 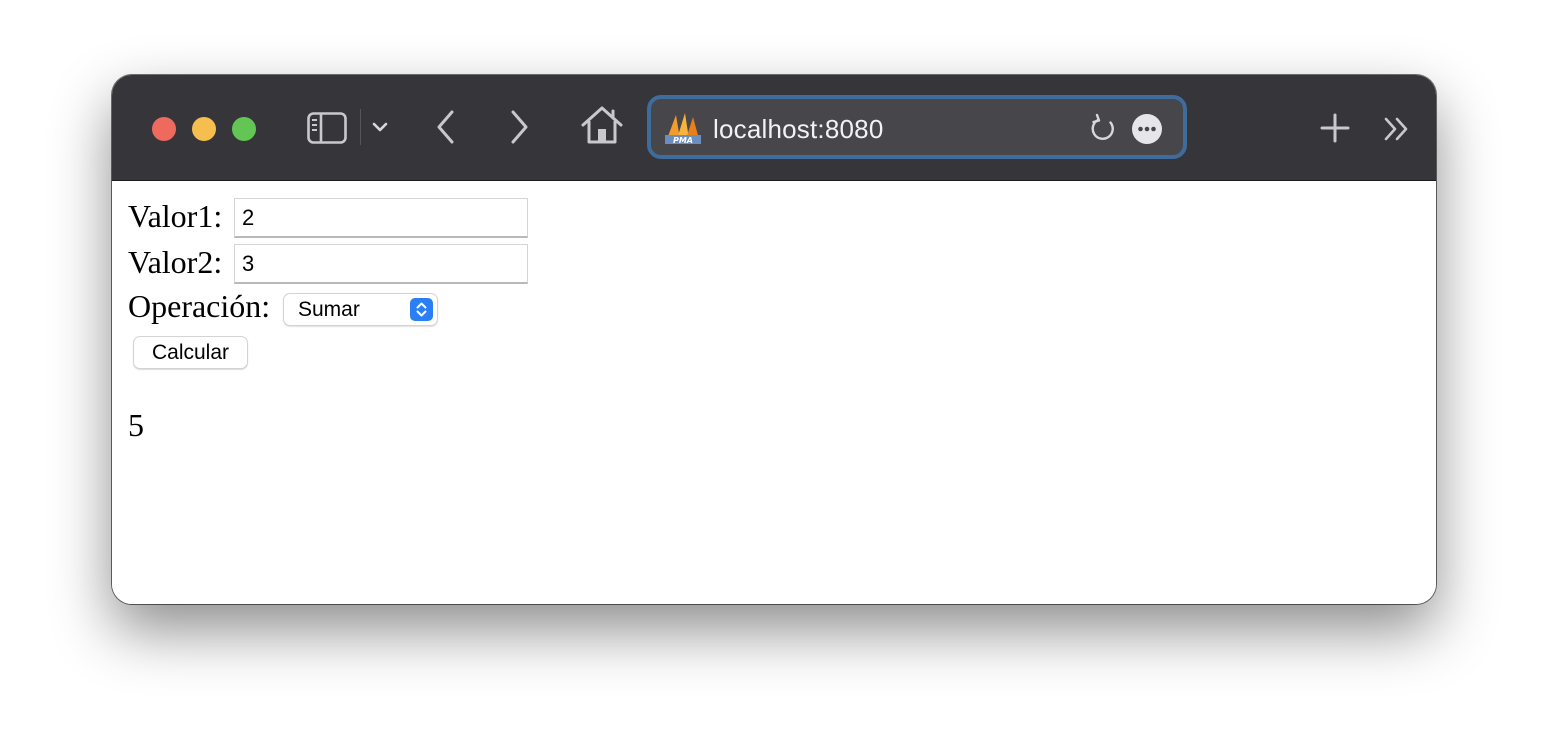 I want to click on result-value: 5, so click(x=136, y=425).